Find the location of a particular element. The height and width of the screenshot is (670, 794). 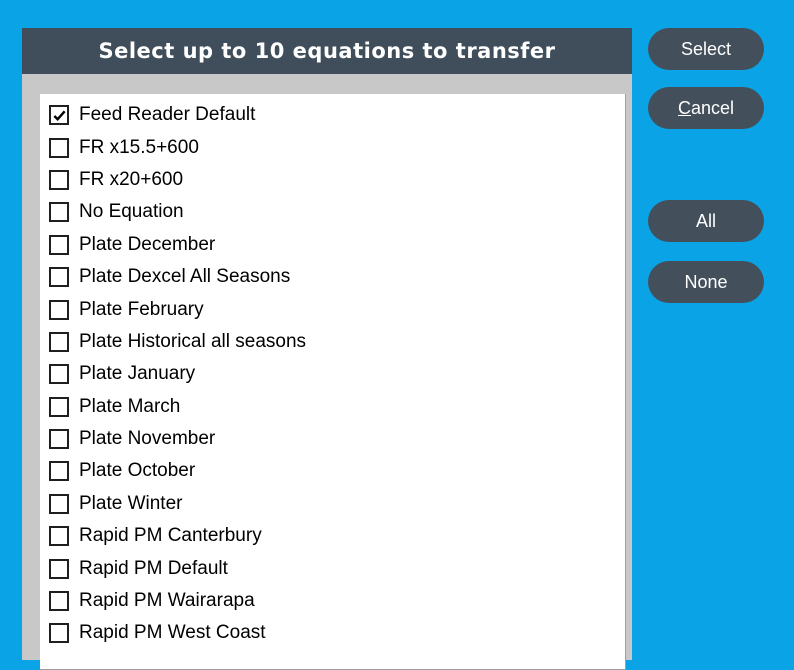

list-item-label: Plate March is located at coordinates (130, 406).